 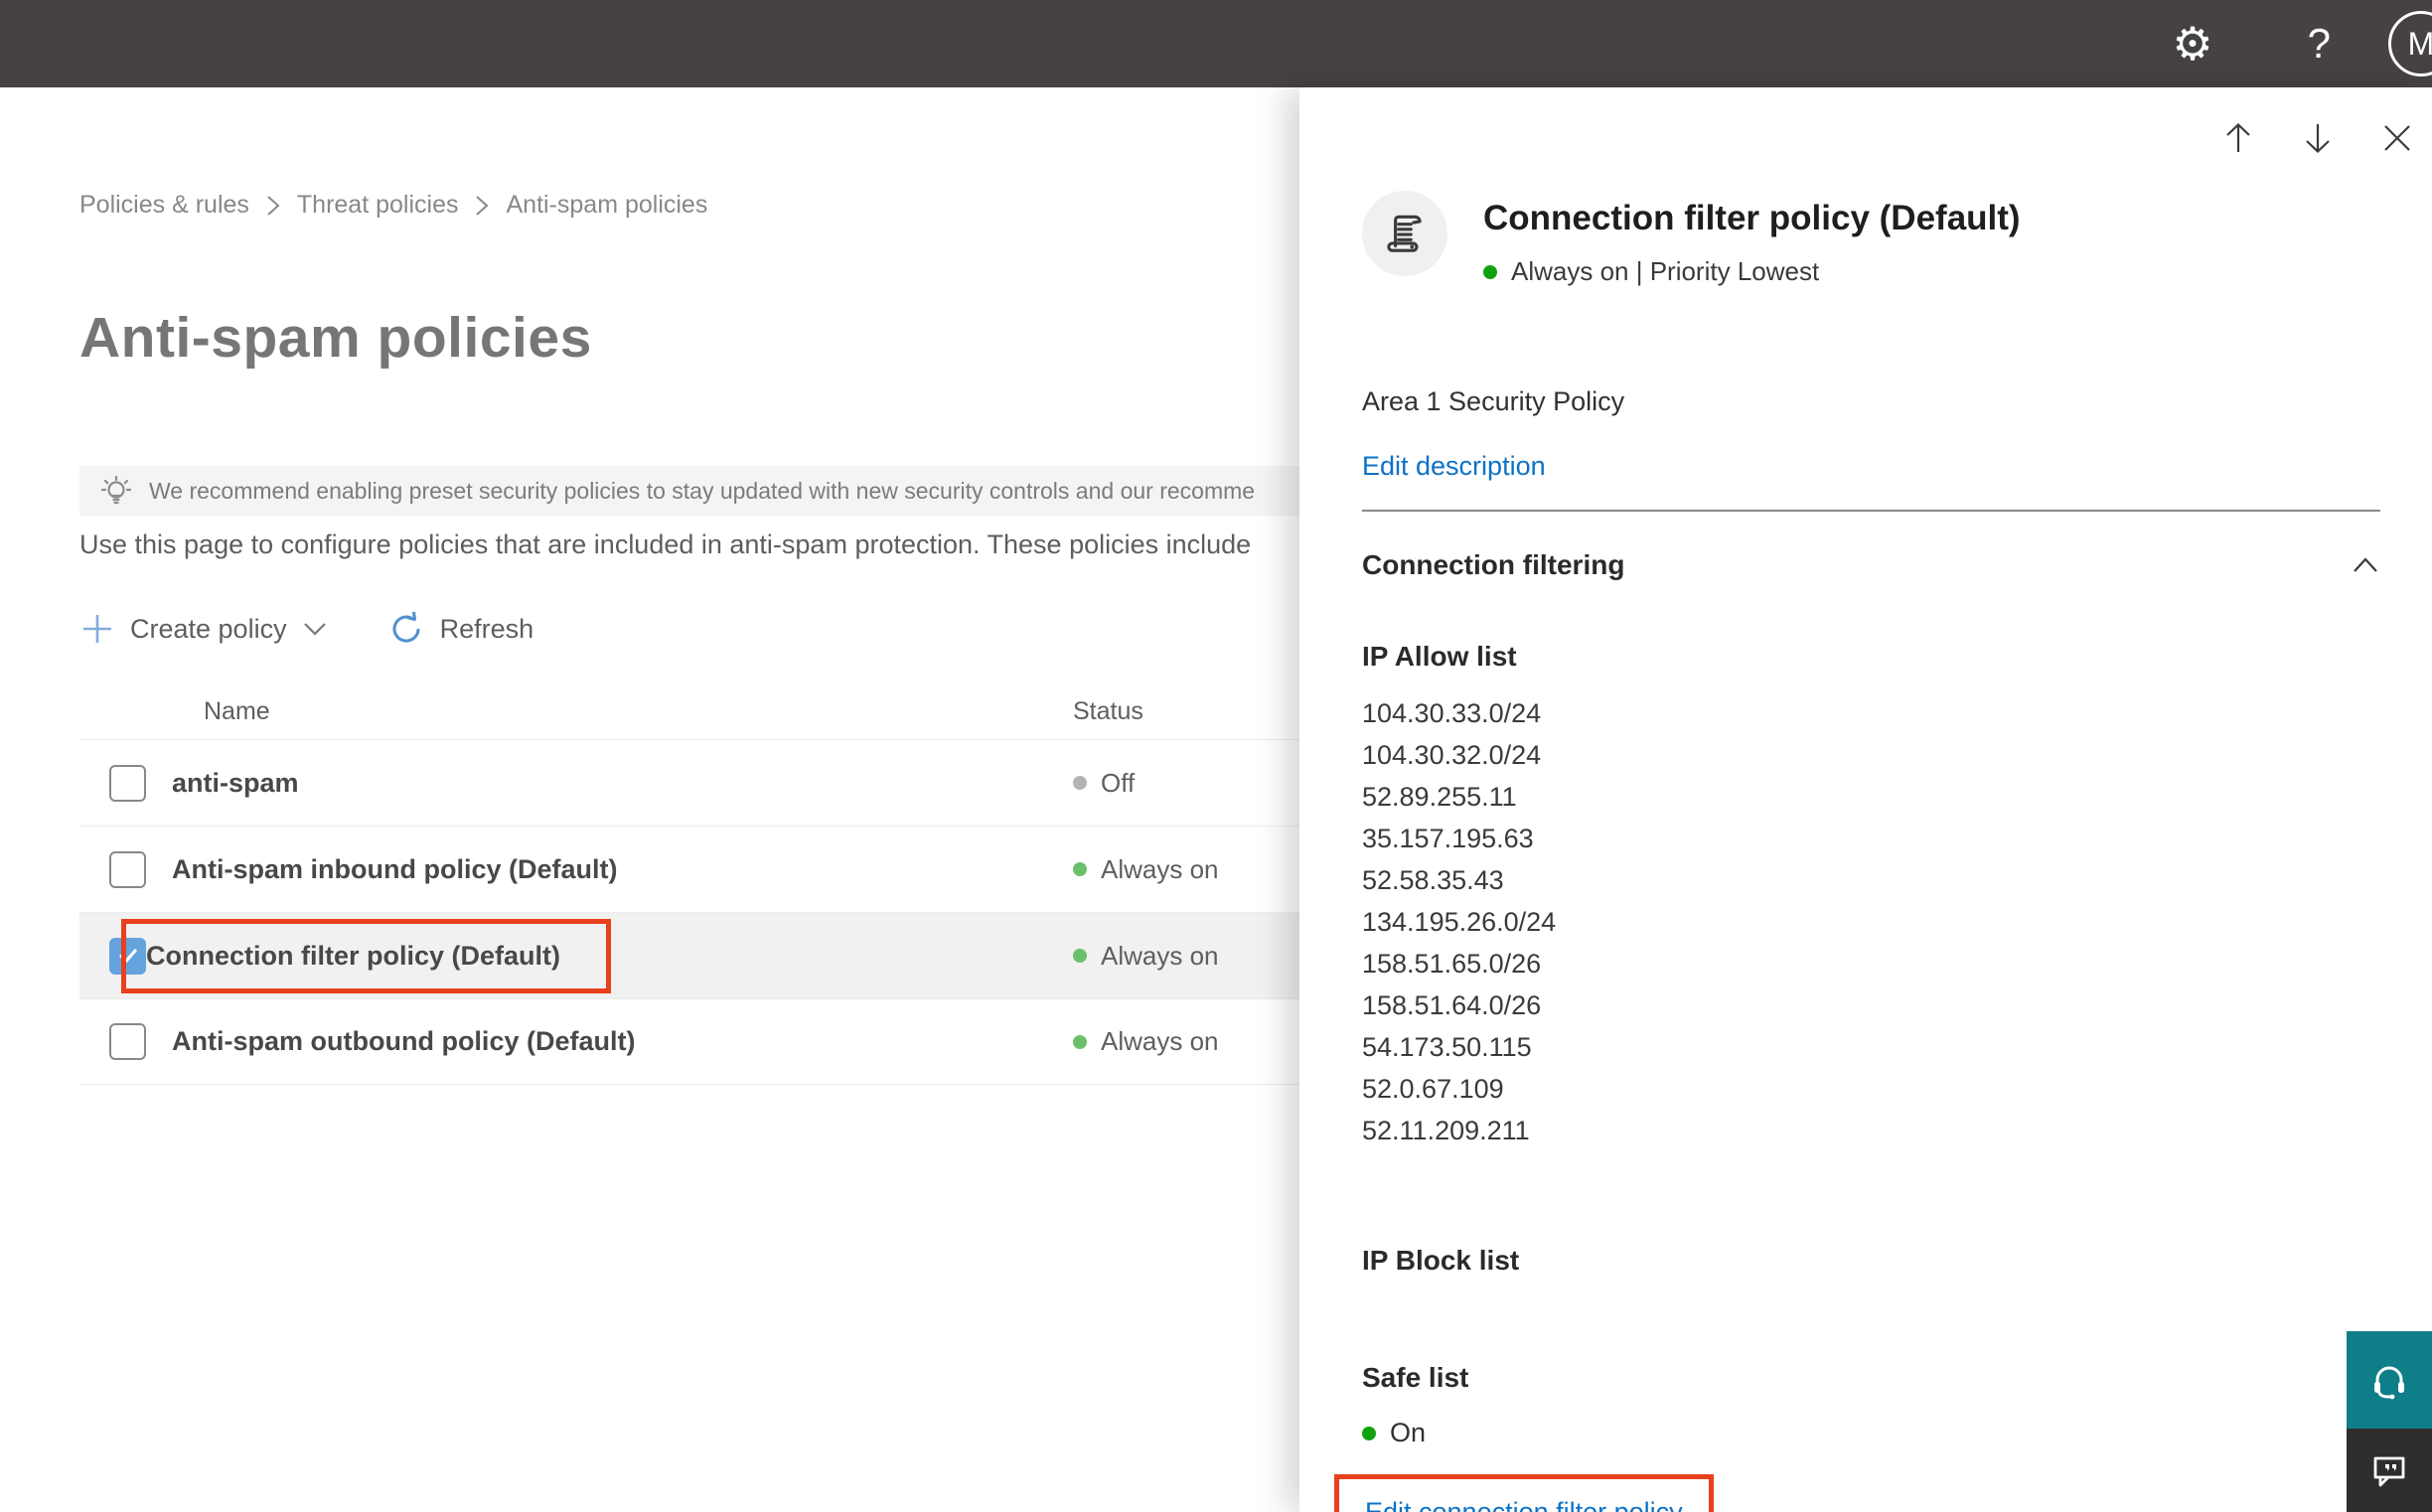 I want to click on close-icon, so click(x=2397, y=138).